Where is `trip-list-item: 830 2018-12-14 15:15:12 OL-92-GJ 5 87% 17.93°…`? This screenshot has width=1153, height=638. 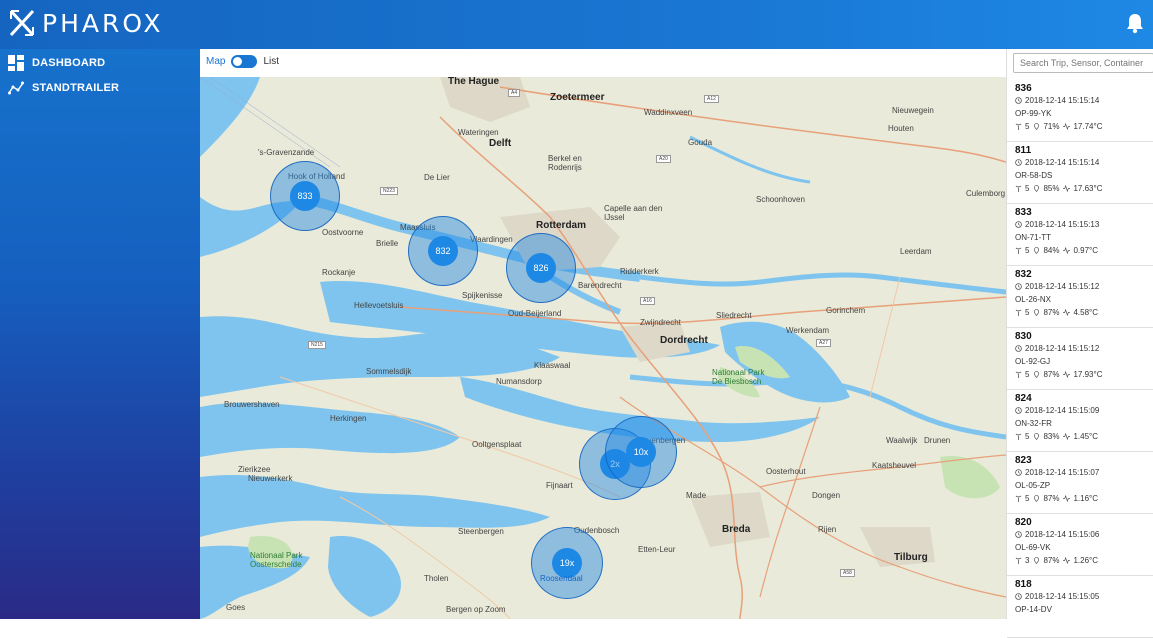
trip-list-item: 830 2018-12-14 15:15:12 OL-92-GJ 5 87% 17.93°… is located at coordinates (1080, 358).